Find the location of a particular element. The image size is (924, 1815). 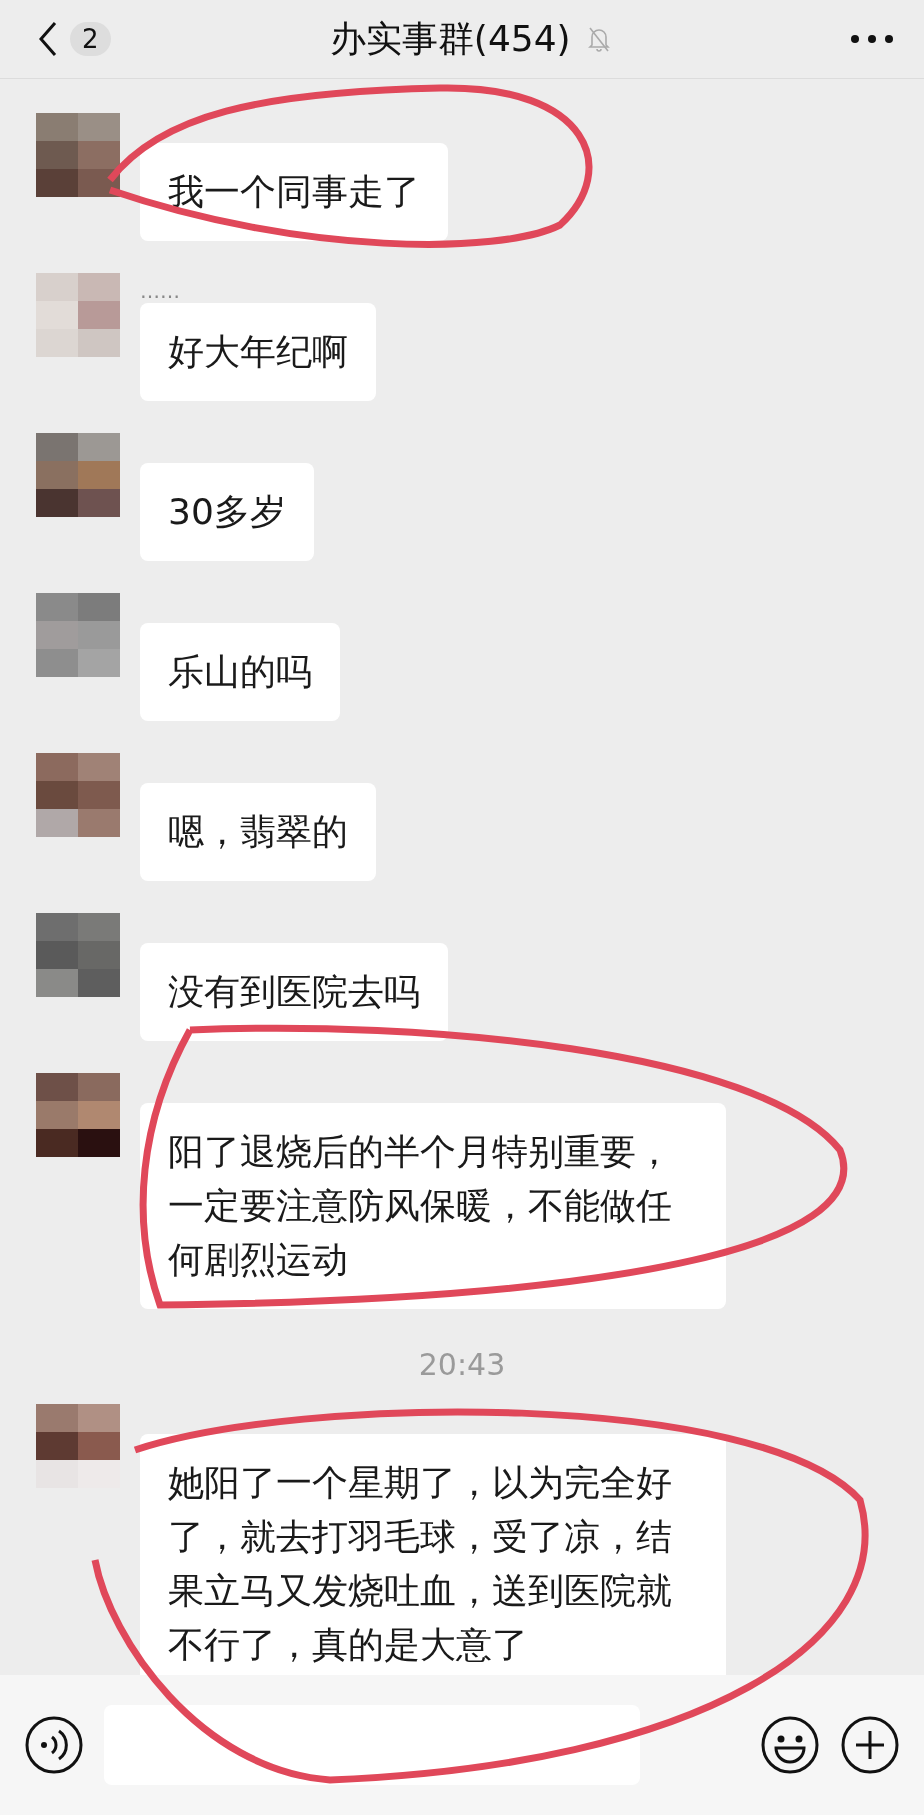

message-bubble: 30多岁 is located at coordinates (227, 512).